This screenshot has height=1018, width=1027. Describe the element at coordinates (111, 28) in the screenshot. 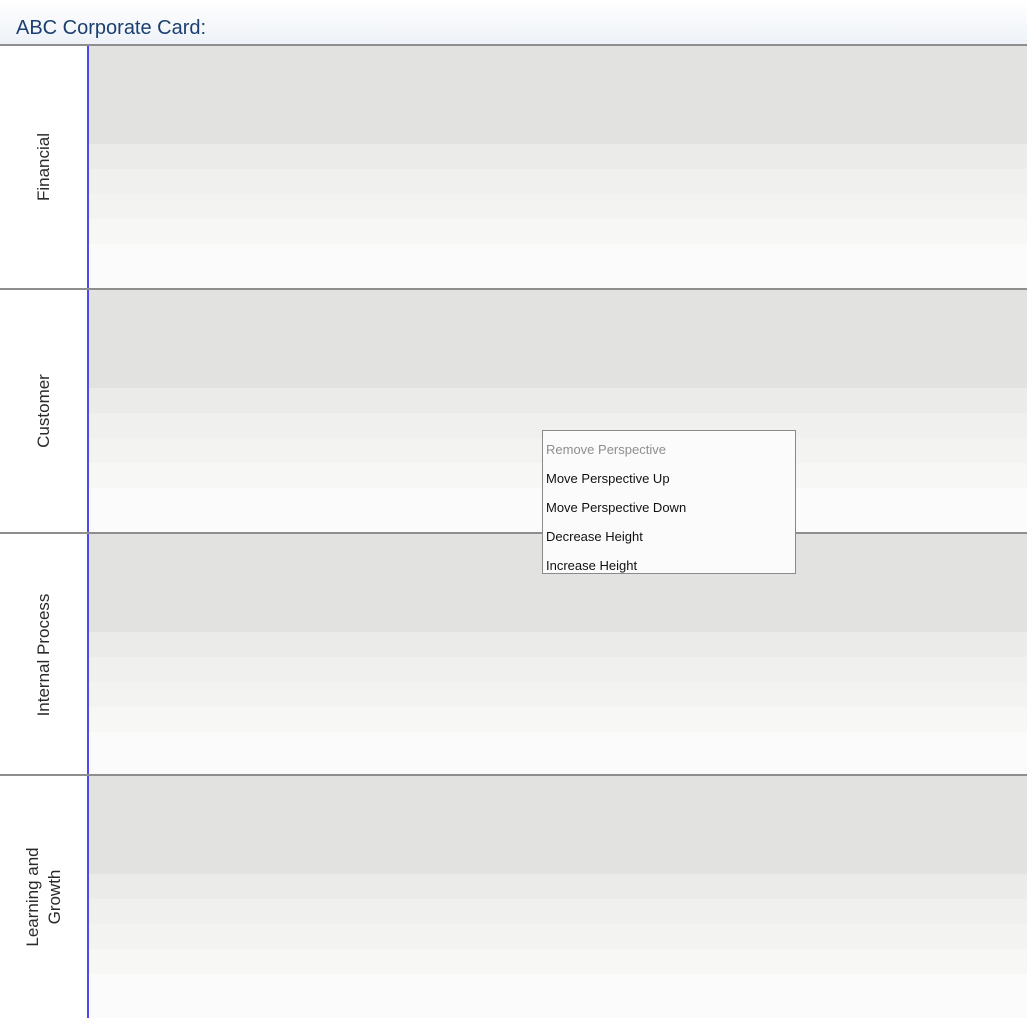

I see `card-title: ABC Corporate Card:` at that location.